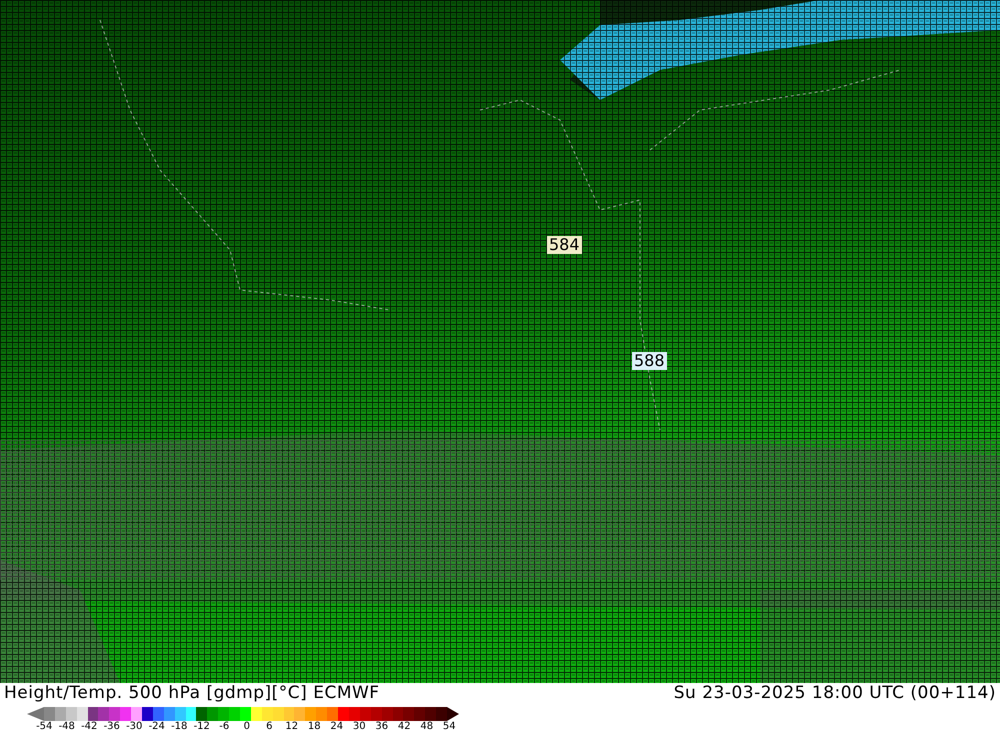 The image size is (1000, 733). Describe the element at coordinates (224, 727) in the screenshot. I see `tick-label: -6` at that location.